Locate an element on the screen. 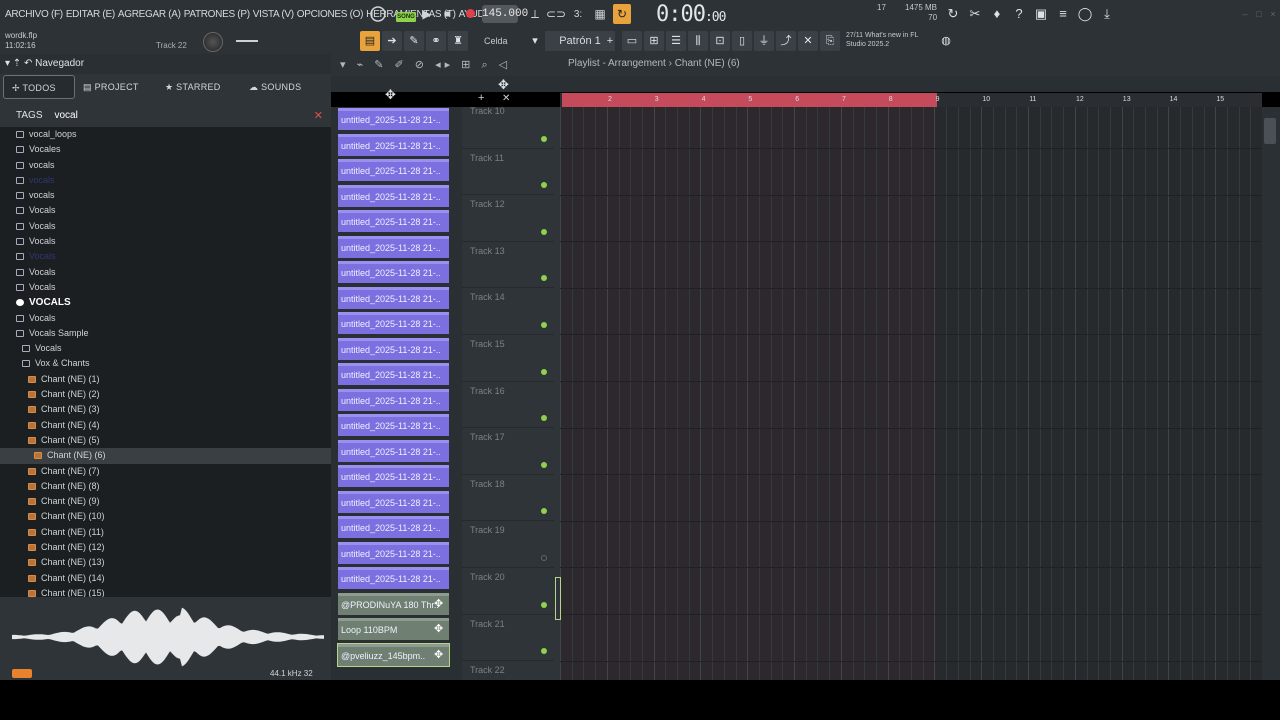 This screenshot has width=1280, height=720. track-header: Track 21 is located at coordinates (508, 638).